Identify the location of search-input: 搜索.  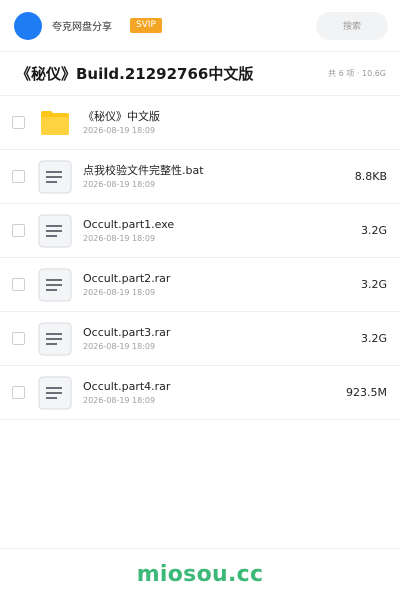
(352, 25).